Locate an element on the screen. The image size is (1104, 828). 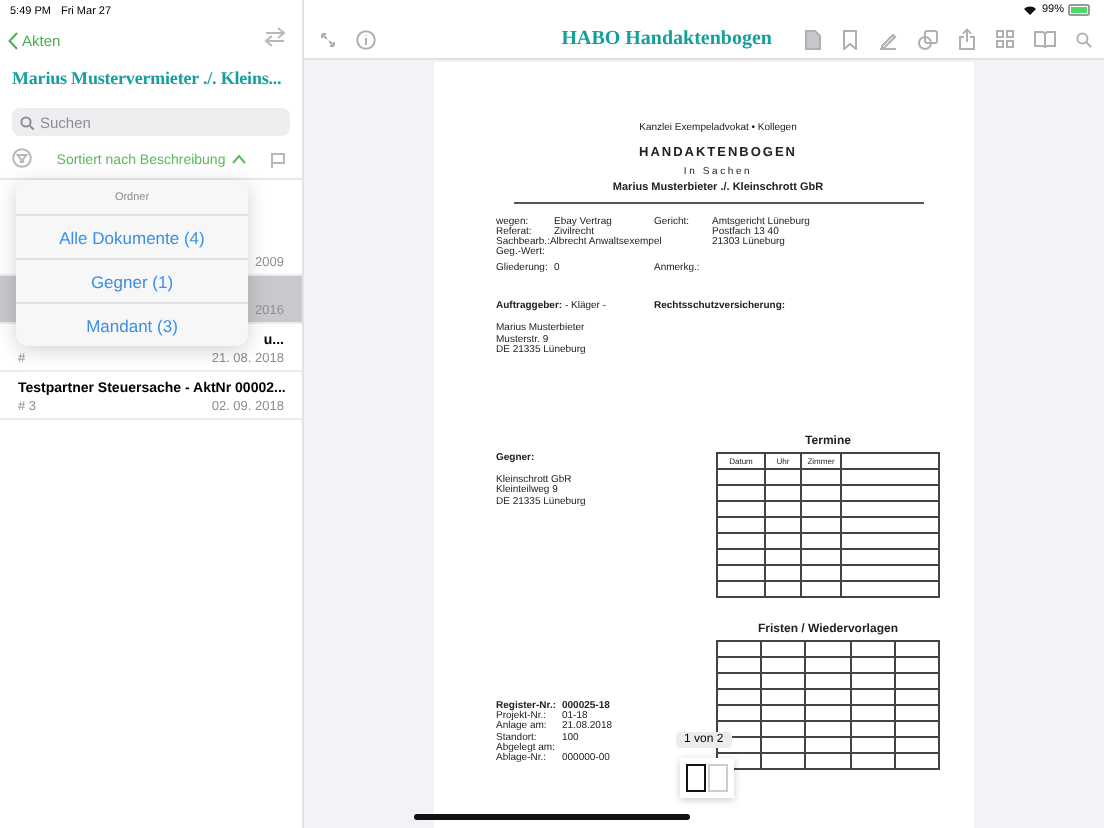
chevron-left-icon is located at coordinates (13, 40).